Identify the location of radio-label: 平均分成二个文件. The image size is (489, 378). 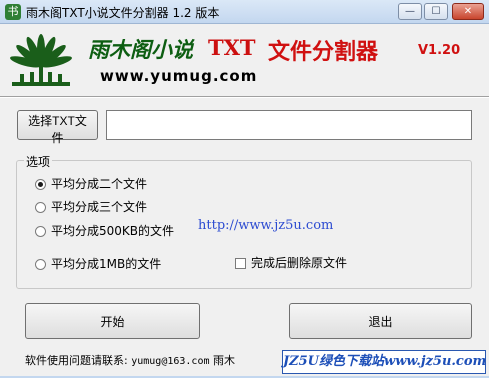
(99, 184).